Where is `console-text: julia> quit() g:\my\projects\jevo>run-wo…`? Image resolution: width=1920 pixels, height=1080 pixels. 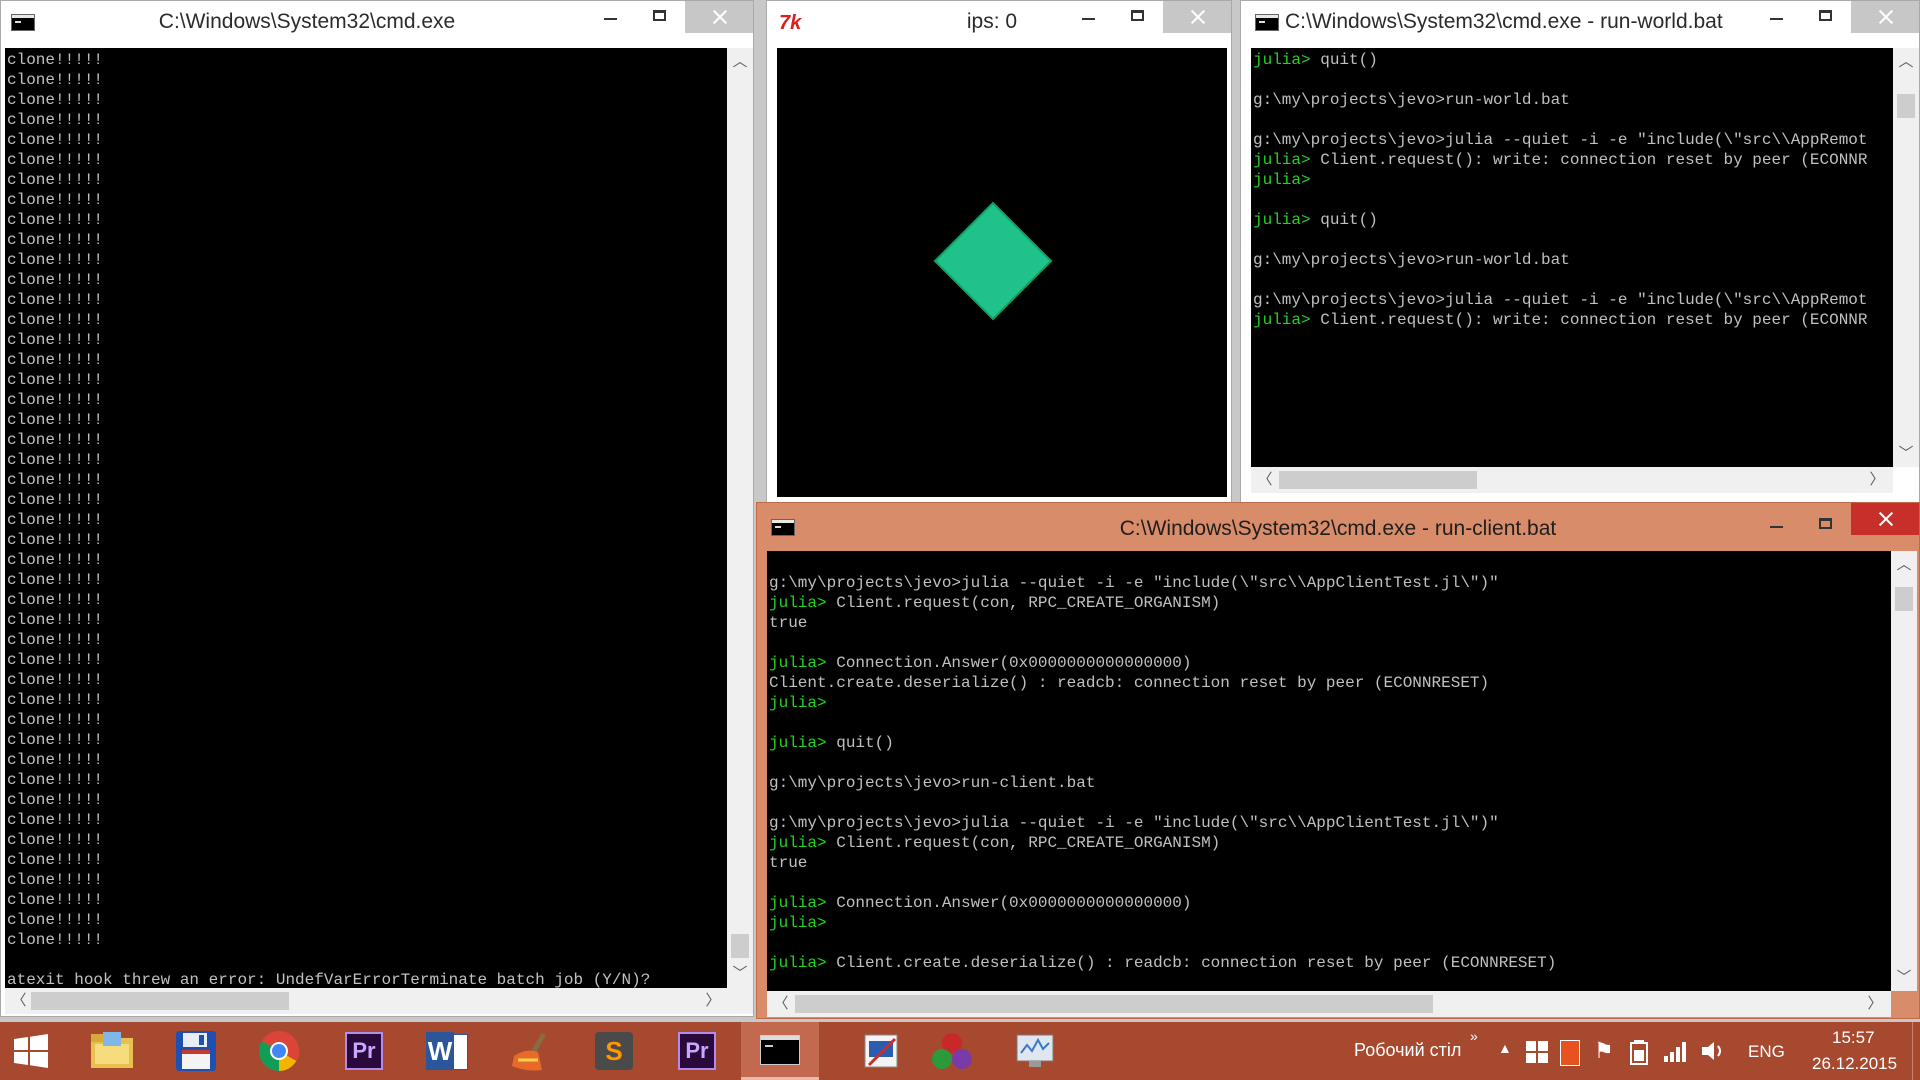 console-text: julia> quit() g:\my\projects\jevo>run-wo… is located at coordinates (1560, 190).